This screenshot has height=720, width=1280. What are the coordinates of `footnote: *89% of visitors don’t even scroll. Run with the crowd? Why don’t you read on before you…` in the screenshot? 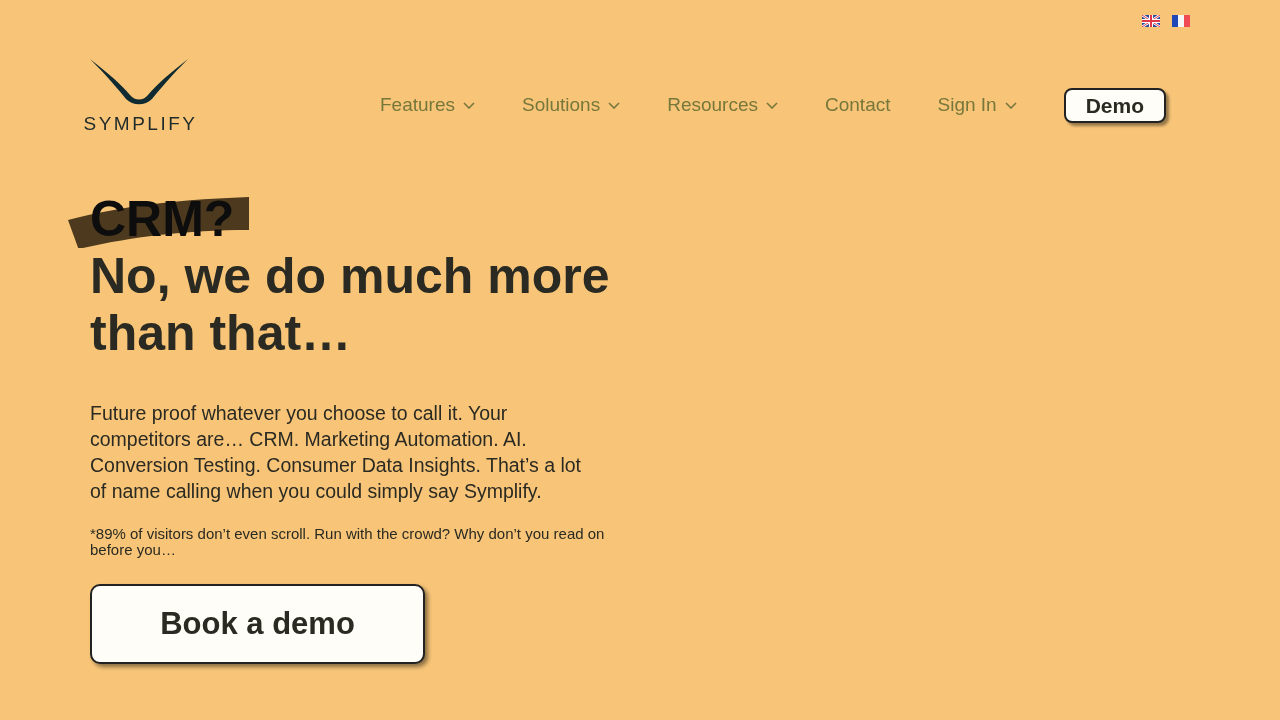 It's located at (348, 542).